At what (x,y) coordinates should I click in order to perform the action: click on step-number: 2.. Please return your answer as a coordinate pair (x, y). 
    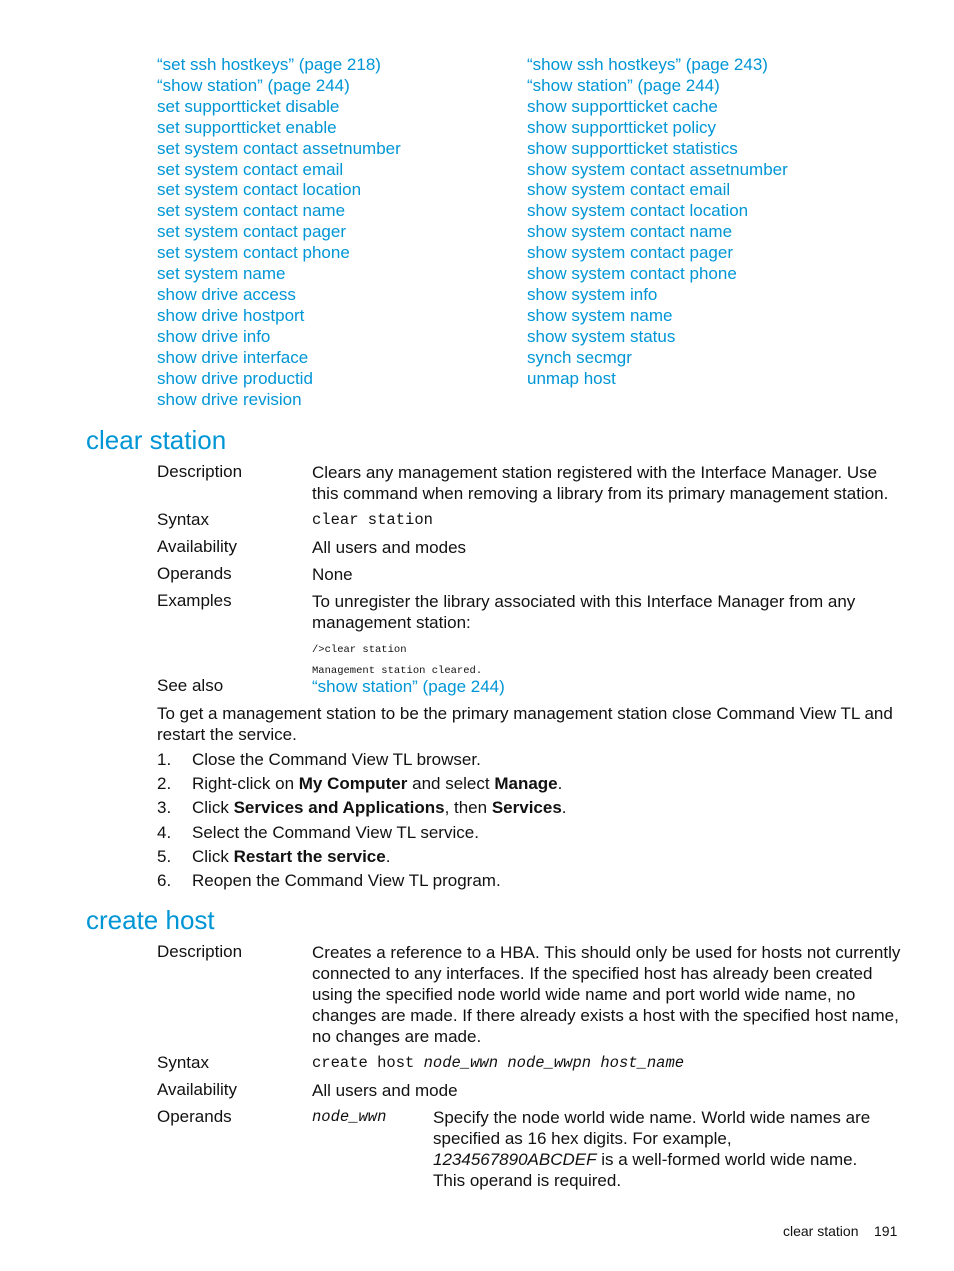
    Looking at the image, I should click on (164, 784).